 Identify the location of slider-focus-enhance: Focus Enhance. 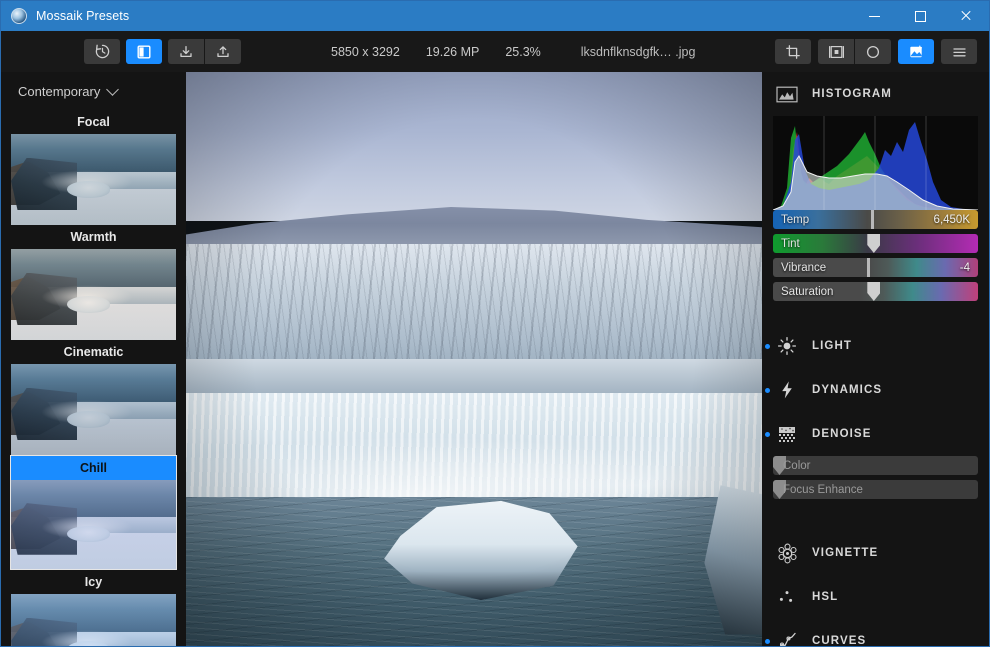
(875, 489).